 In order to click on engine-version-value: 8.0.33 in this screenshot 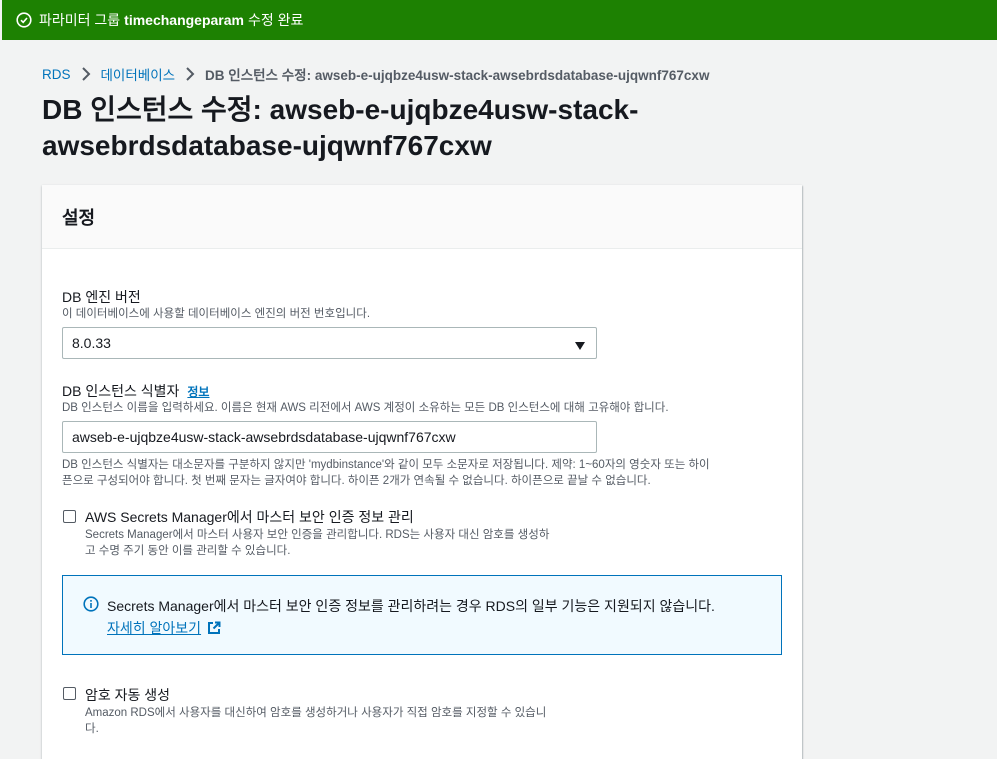, I will do `click(91, 343)`.